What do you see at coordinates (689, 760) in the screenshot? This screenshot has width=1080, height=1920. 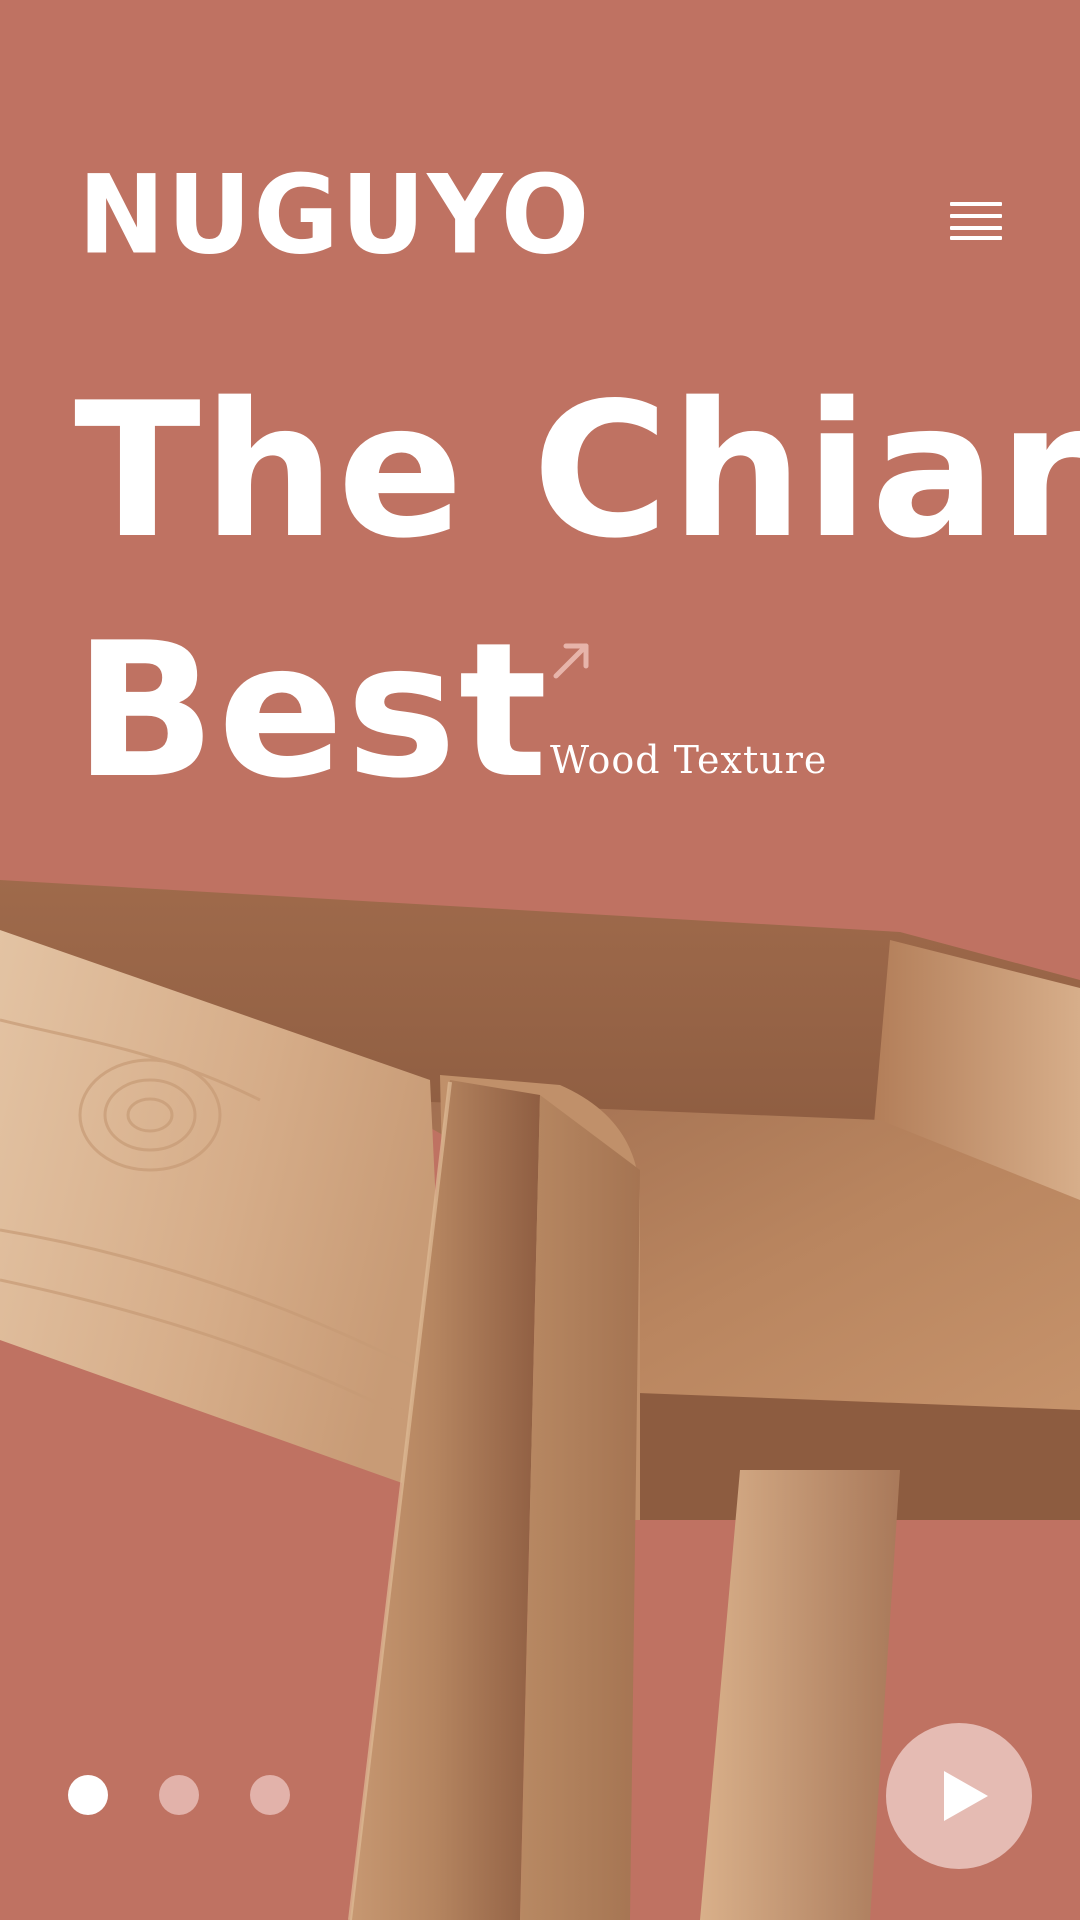 I see `hero-subtitle: Wood Texture` at bounding box center [689, 760].